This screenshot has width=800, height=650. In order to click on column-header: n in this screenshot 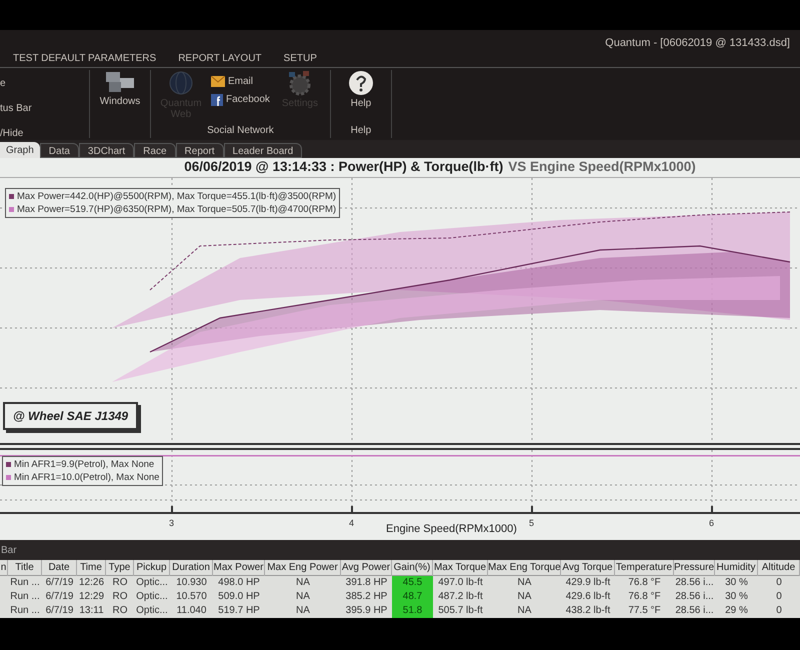, I will do `click(4, 568)`.